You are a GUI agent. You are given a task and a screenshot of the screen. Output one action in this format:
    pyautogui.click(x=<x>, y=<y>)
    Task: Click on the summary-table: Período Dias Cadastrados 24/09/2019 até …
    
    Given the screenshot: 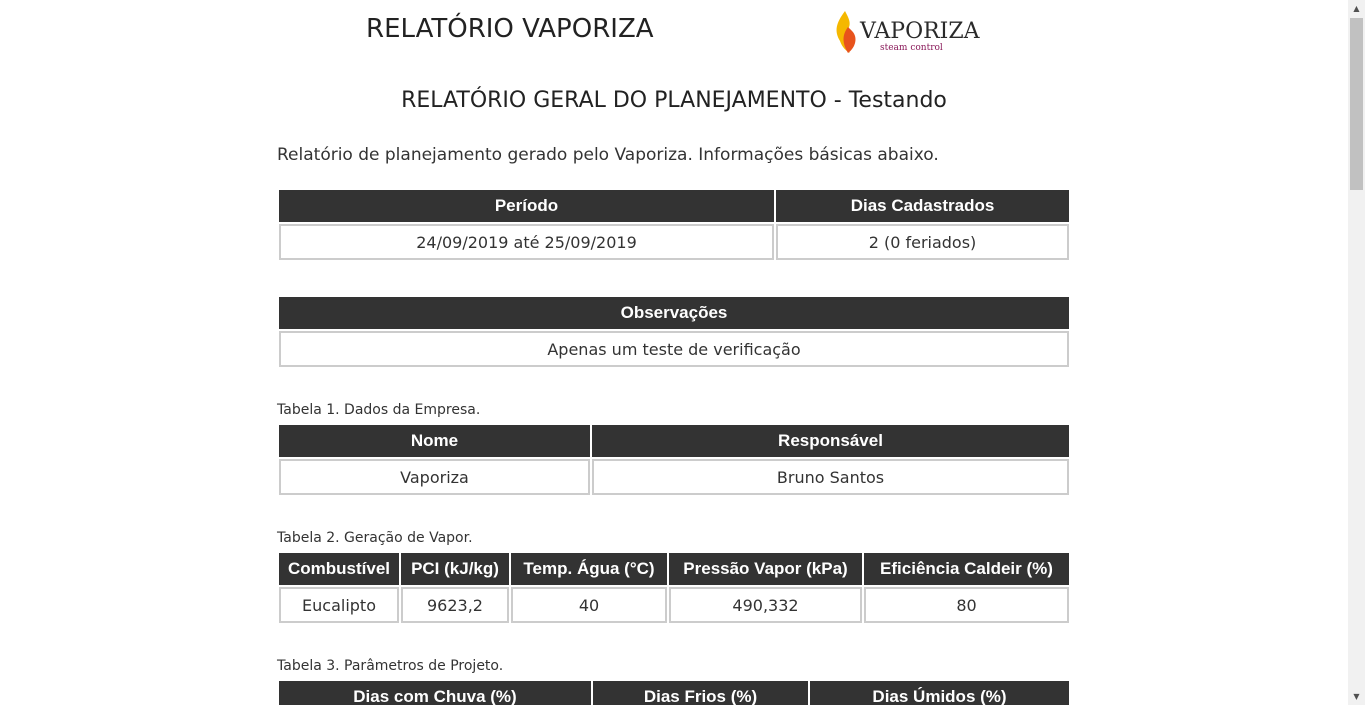 What is the action you would take?
    pyautogui.click(x=674, y=225)
    